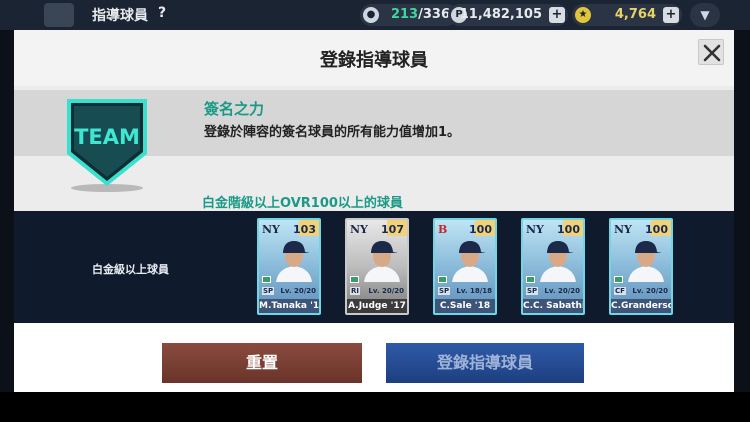 This screenshot has height=422, width=750. What do you see at coordinates (485, 363) in the screenshot?
I see `register-coach-button: 登錄指導球員` at bounding box center [485, 363].